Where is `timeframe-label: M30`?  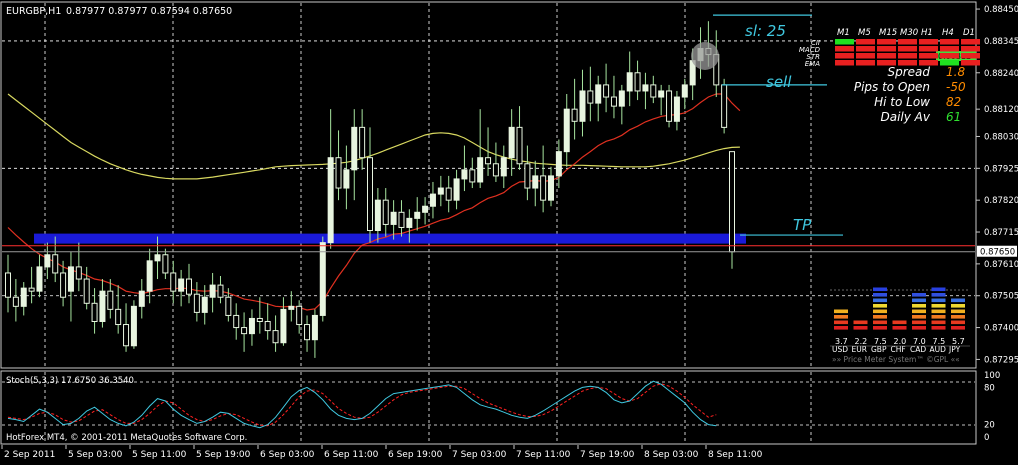
timeframe-label: M30 is located at coordinates (909, 33).